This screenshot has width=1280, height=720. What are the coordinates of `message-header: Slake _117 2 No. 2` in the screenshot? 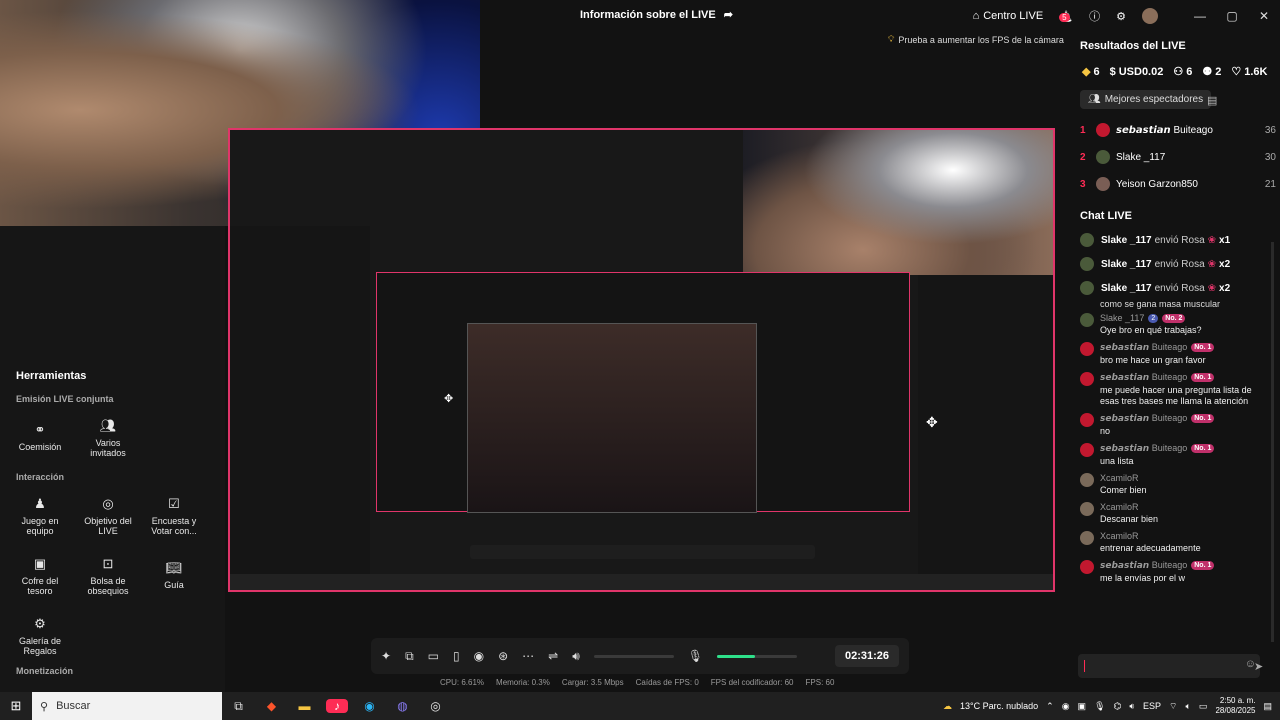 It's located at (1151, 318).